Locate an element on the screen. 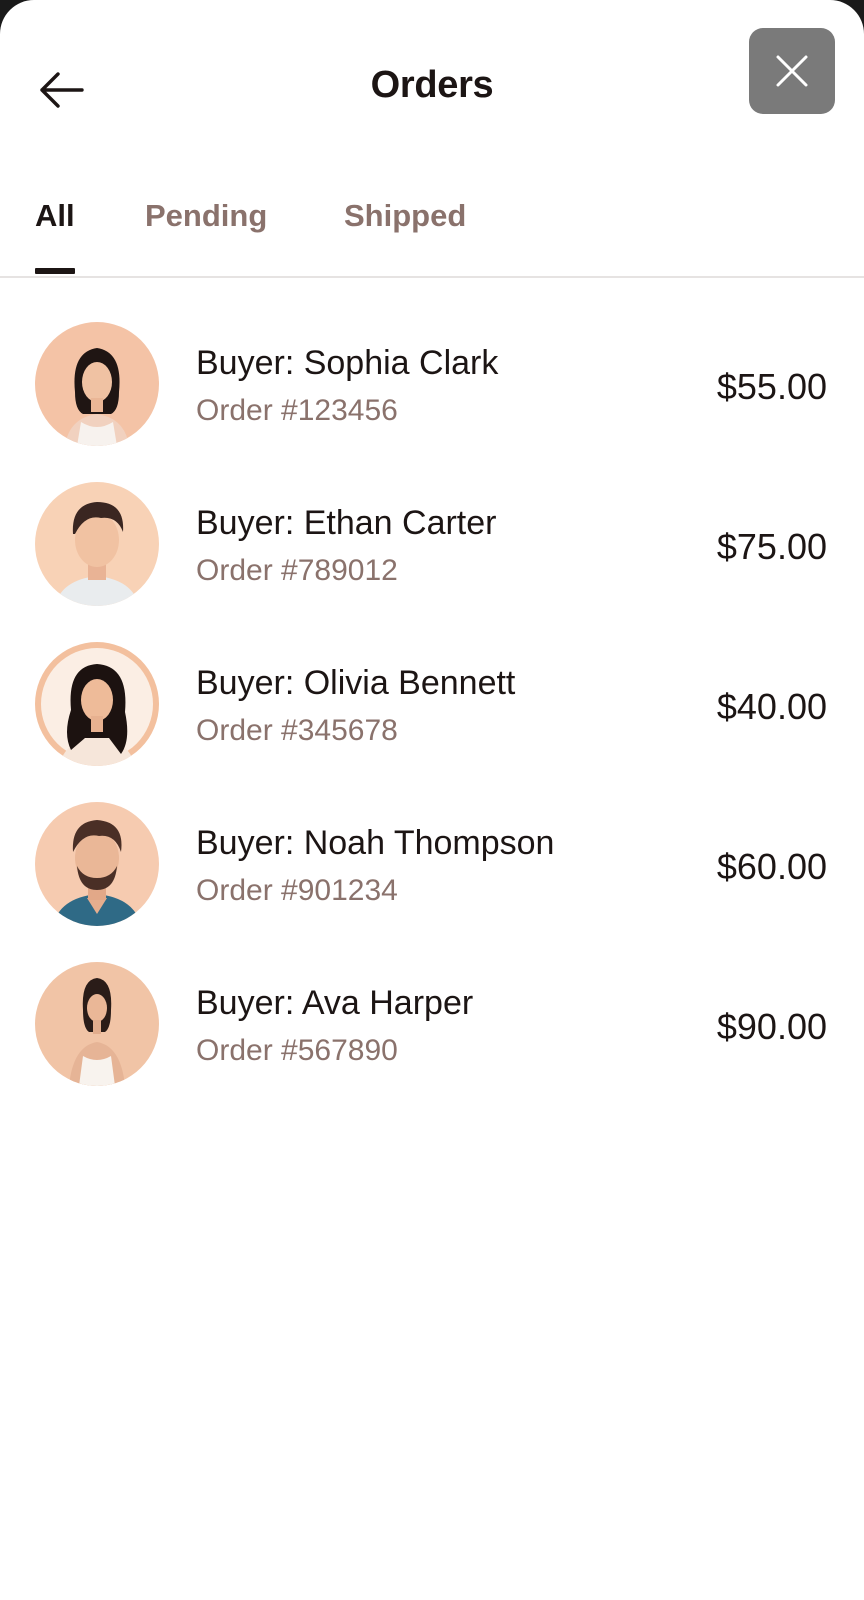 This screenshot has height=1600, width=864. order-row: Buyer: Ava Harper Order #567890 $90.00 is located at coordinates (432, 1022).